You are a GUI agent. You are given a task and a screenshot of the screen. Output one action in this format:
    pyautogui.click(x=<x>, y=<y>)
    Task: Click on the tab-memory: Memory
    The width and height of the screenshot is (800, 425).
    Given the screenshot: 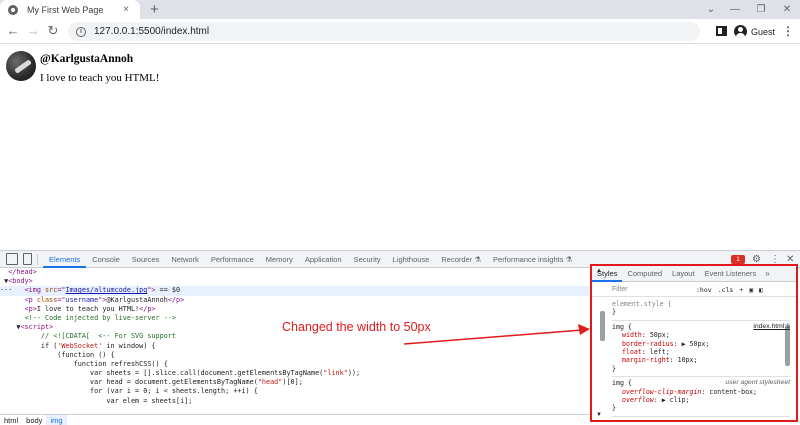 What is the action you would take?
    pyautogui.click(x=279, y=259)
    